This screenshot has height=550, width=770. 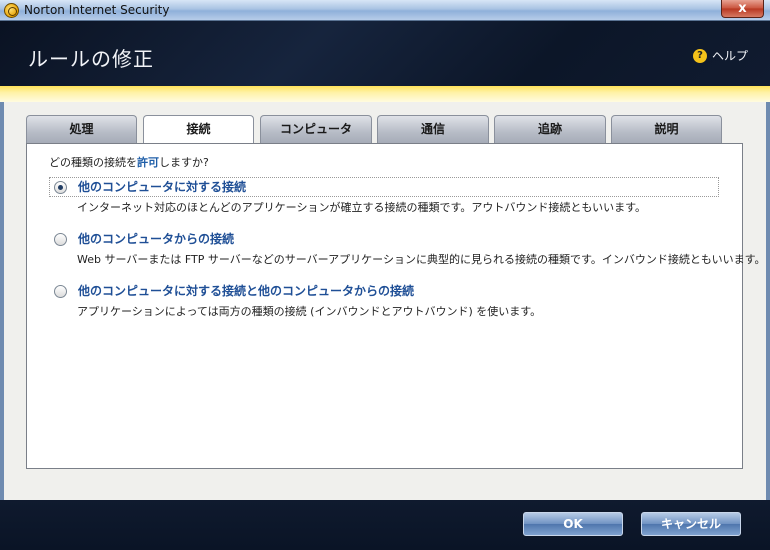 I want to click on help-link: ? ヘルプ, so click(x=720, y=55).